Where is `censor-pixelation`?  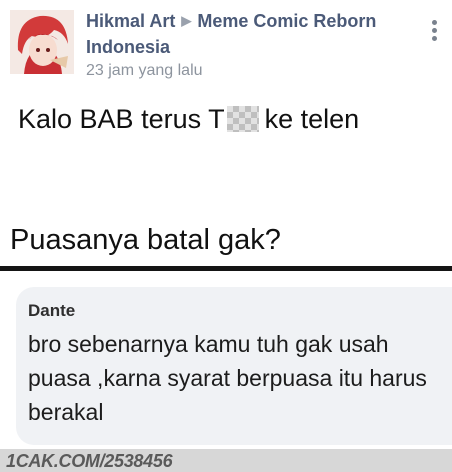
censor-pixelation is located at coordinates (242, 119).